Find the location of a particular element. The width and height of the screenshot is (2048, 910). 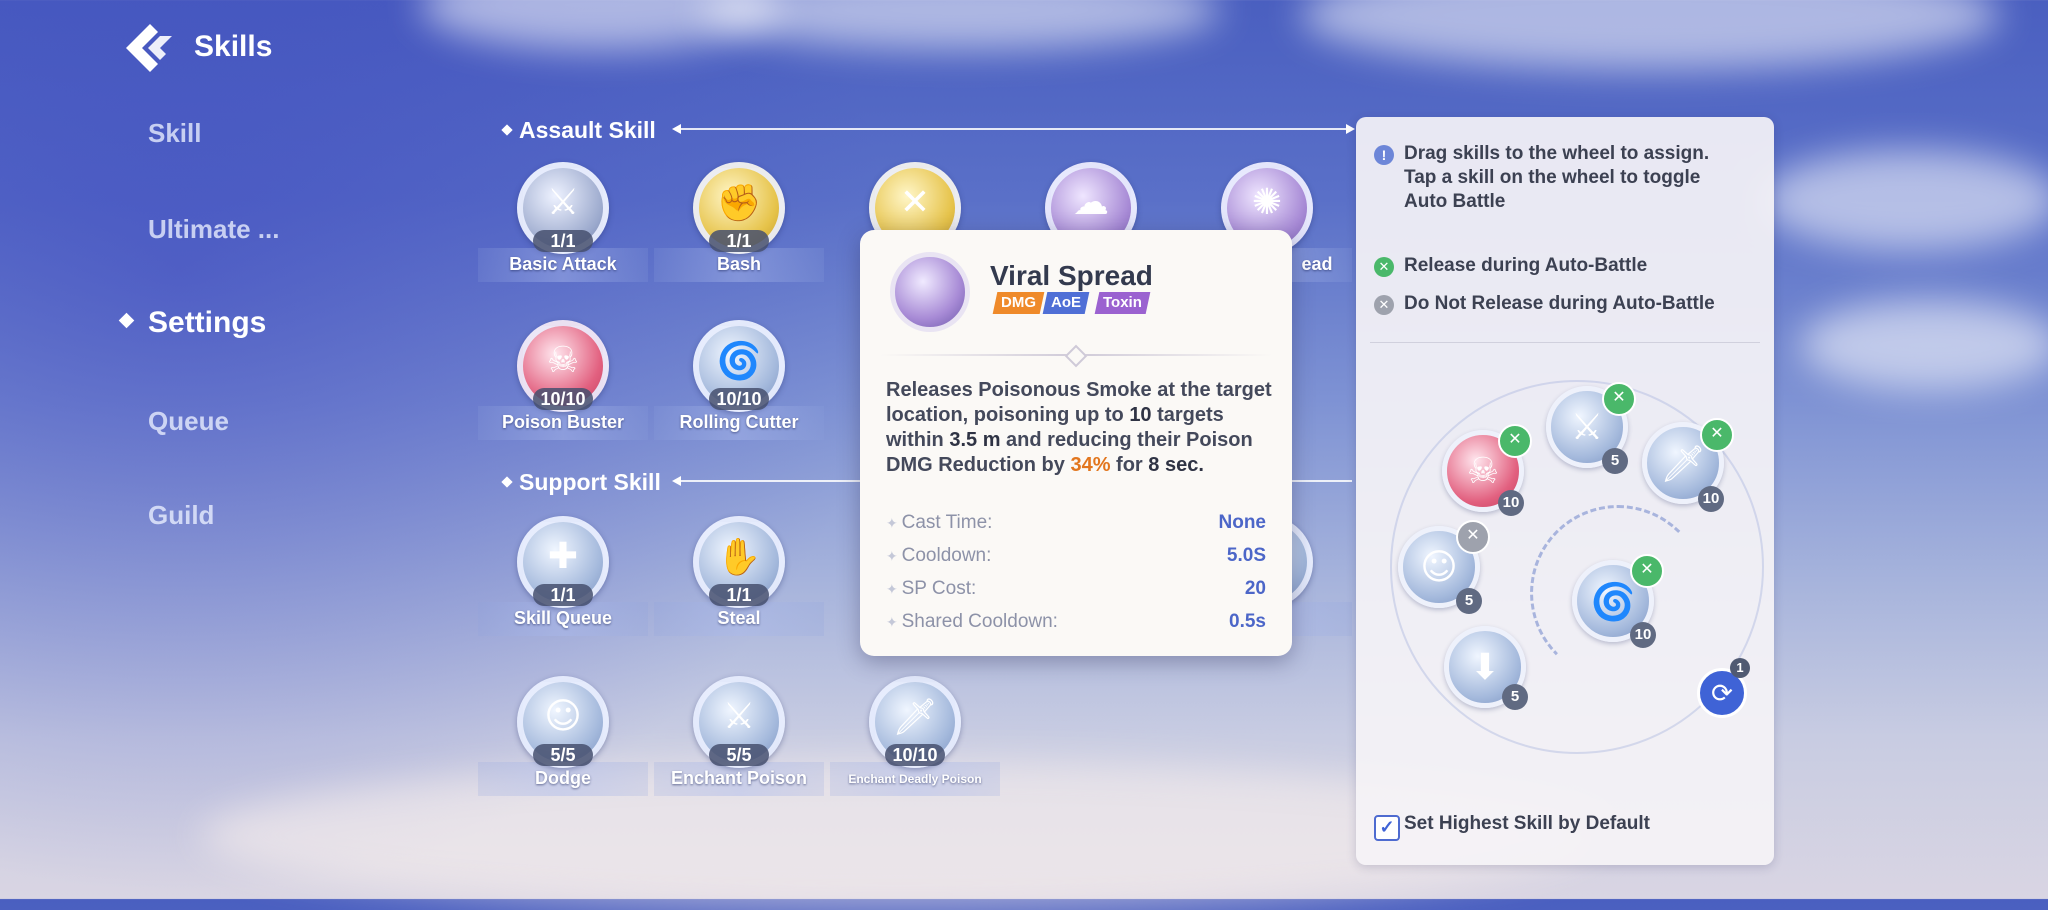

skill-poison-buster: ☠ 10/10 Poison Buster is located at coordinates (563, 380).